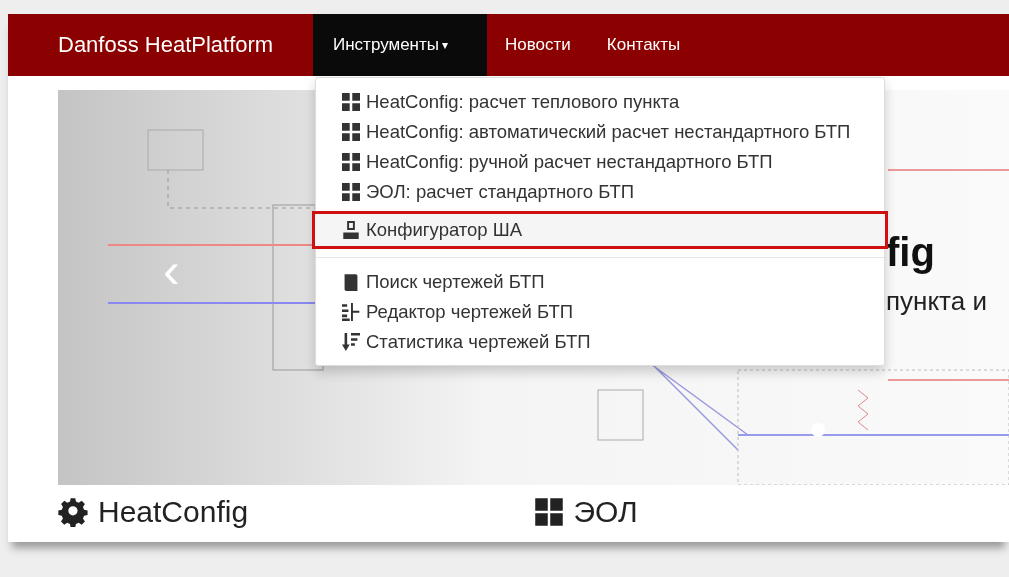 This screenshot has height=577, width=1009. What do you see at coordinates (605, 512) in the screenshot?
I see `section-heading: ЭОЛ` at bounding box center [605, 512].